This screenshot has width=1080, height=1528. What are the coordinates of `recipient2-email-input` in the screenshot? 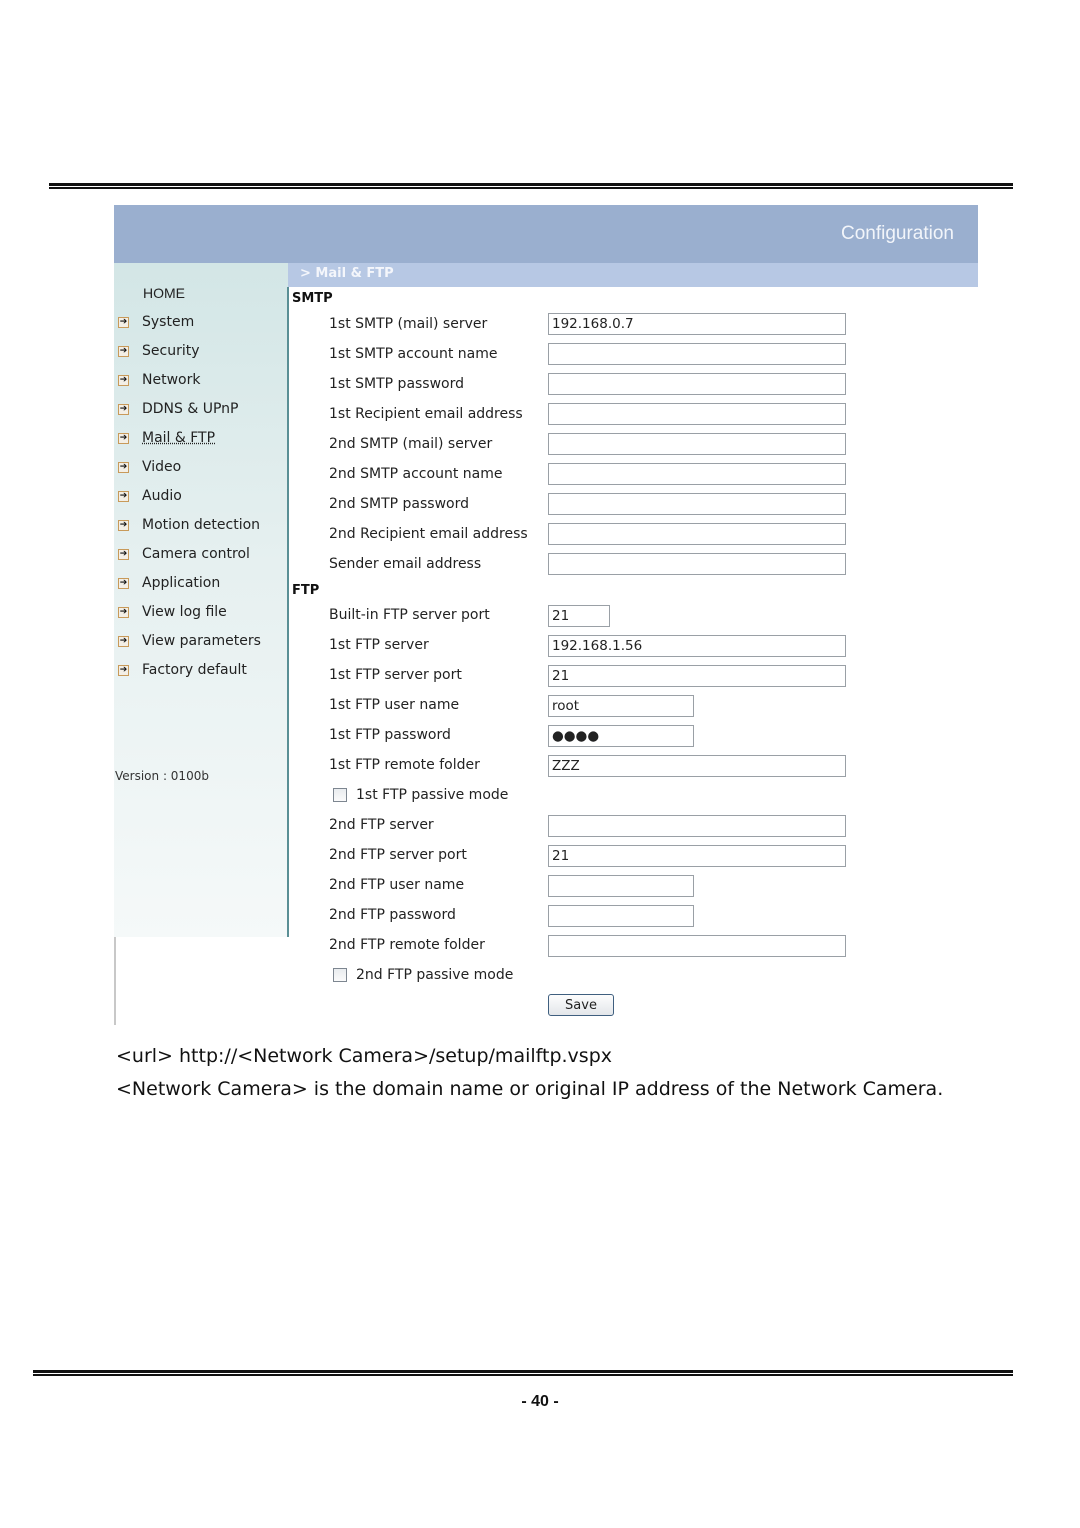 It's located at (697, 534).